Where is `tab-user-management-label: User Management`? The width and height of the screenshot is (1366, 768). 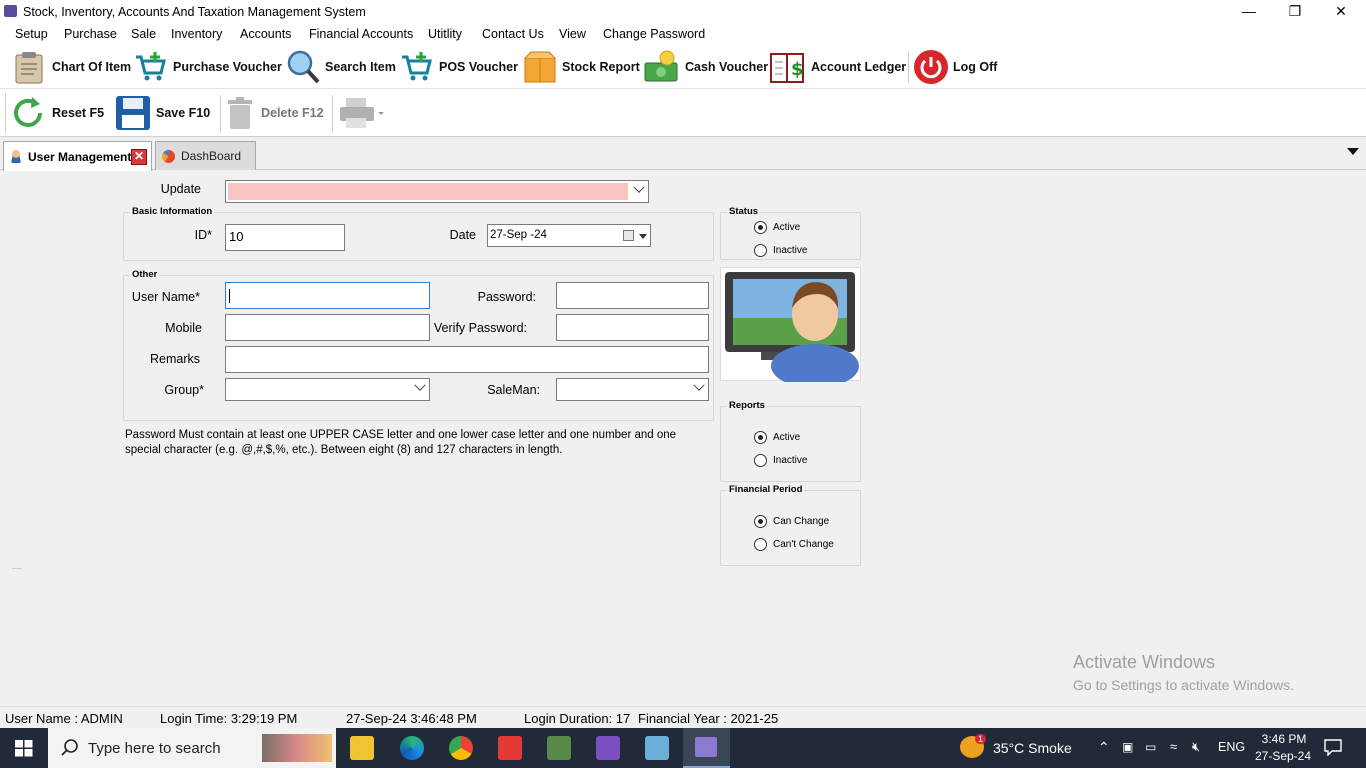
tab-user-management-label: User Management is located at coordinates (80, 156).